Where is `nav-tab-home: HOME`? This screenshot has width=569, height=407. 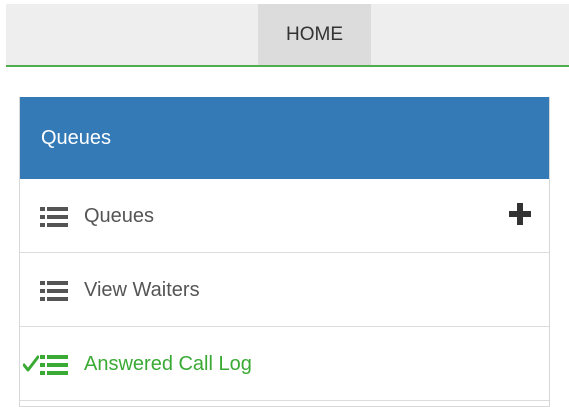 nav-tab-home: HOME is located at coordinates (314, 34).